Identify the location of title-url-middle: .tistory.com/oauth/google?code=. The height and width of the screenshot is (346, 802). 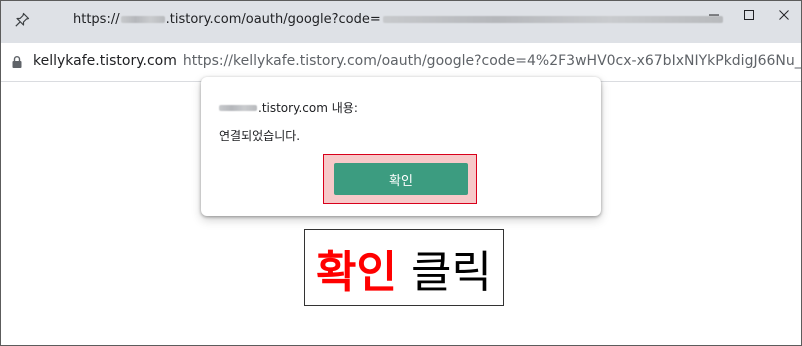
(273, 19).